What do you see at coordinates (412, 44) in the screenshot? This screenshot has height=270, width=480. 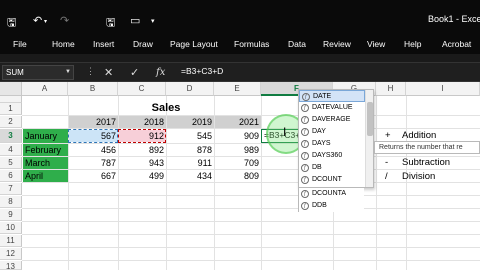 I see `tab-help: Help` at bounding box center [412, 44].